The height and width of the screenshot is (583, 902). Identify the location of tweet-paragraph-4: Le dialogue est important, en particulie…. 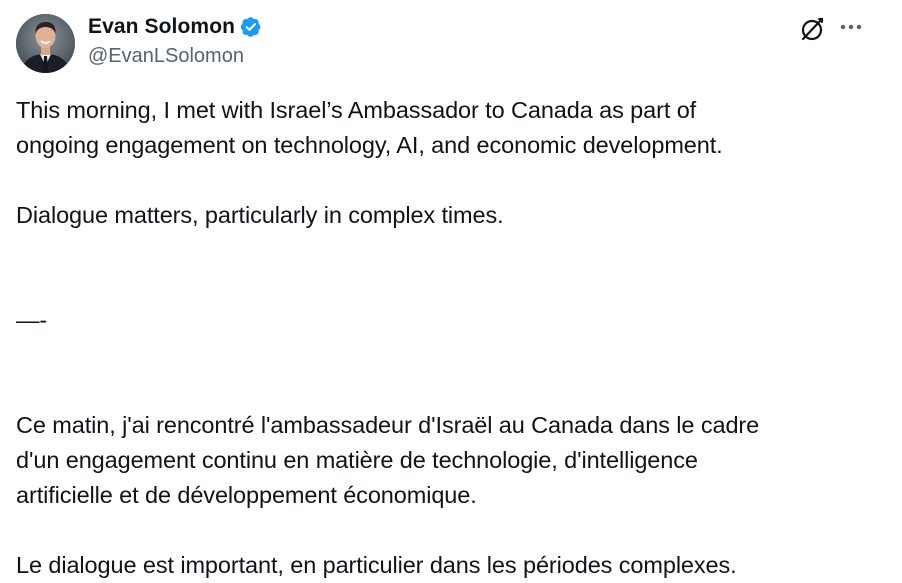
(376, 565).